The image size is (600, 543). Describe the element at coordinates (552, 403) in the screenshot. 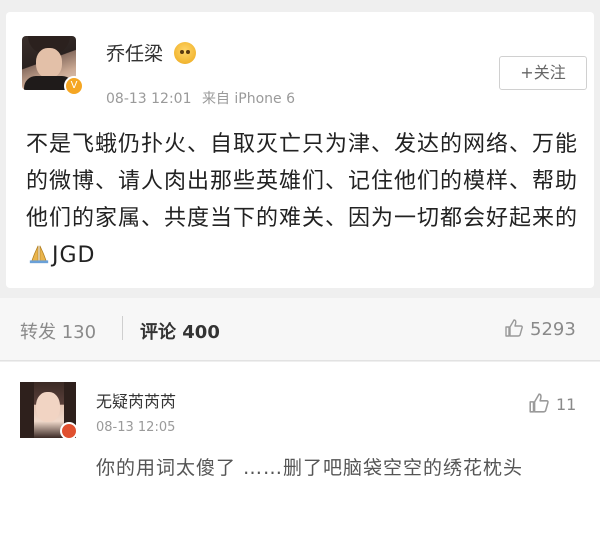

I see `comment-like-button: 11` at that location.